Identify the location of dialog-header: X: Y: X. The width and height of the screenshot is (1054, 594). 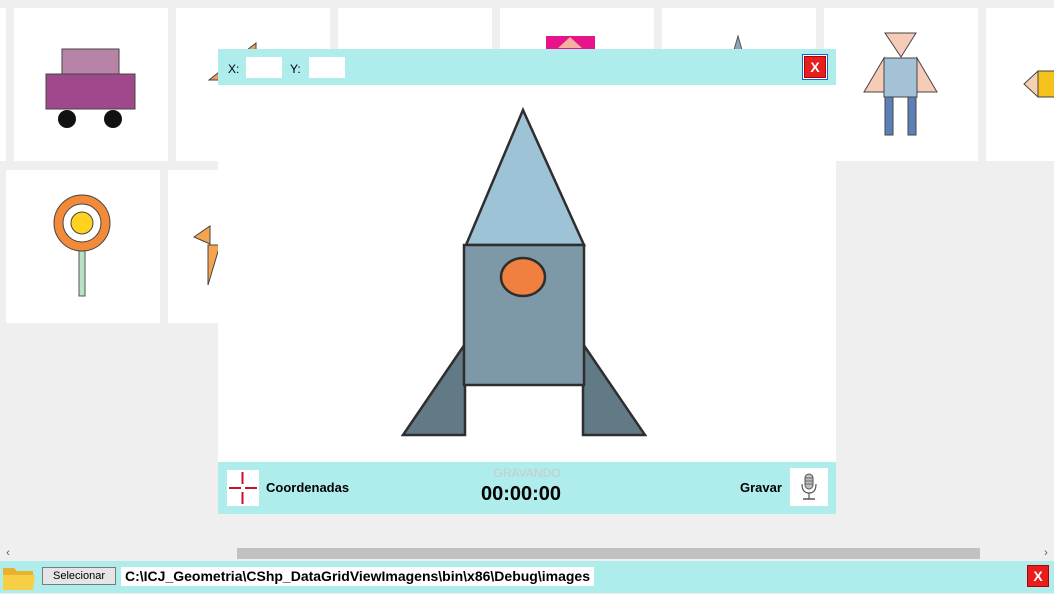
(527, 67).